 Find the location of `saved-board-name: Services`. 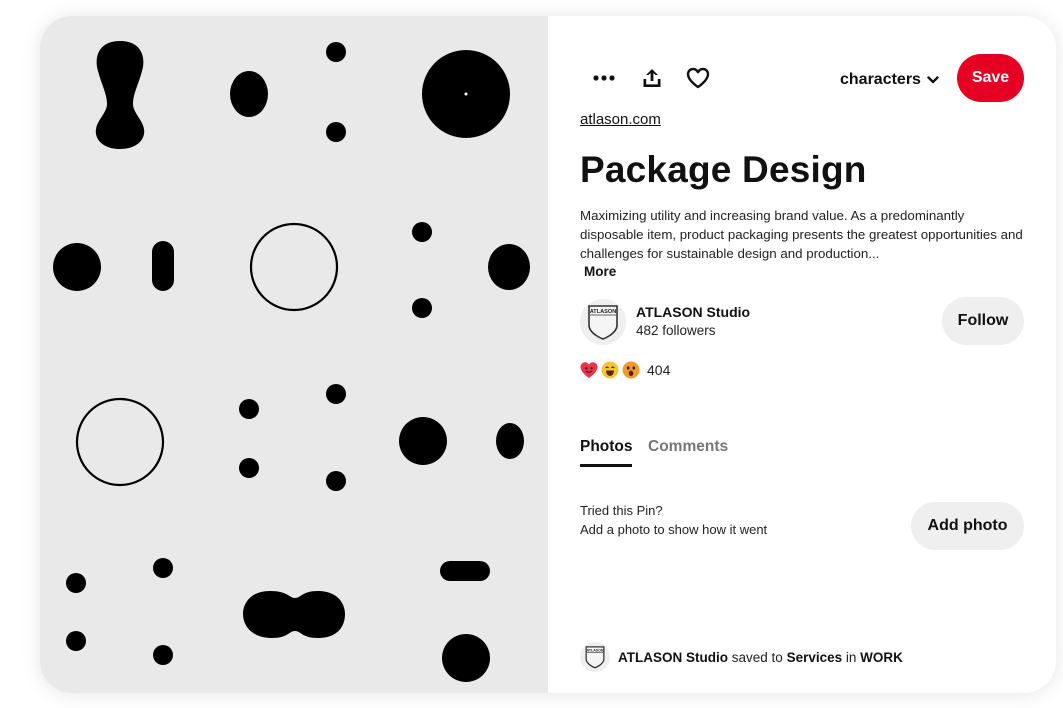

saved-board-name: Services is located at coordinates (815, 657).